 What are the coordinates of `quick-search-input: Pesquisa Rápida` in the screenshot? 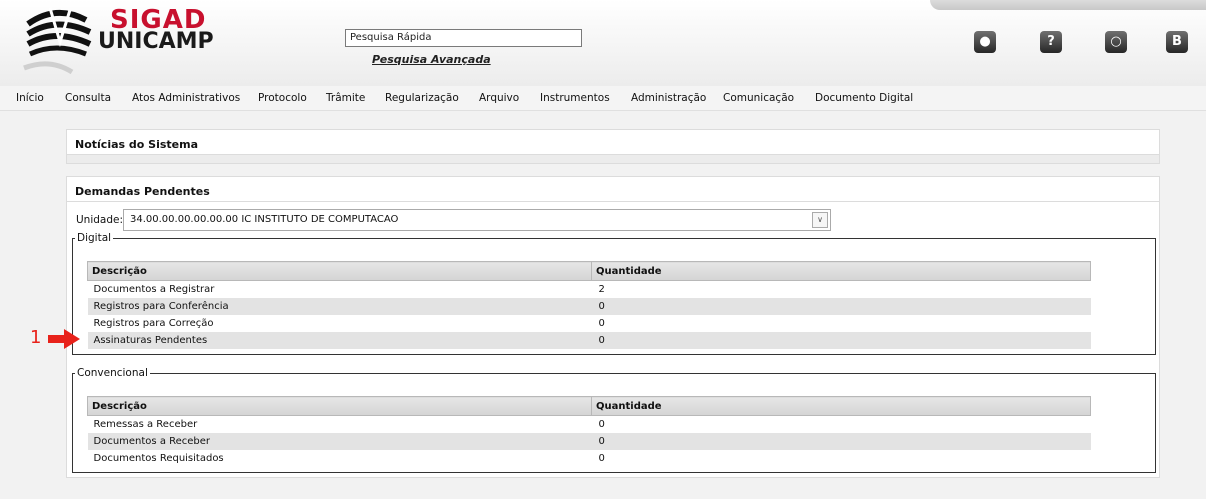 It's located at (463, 38).